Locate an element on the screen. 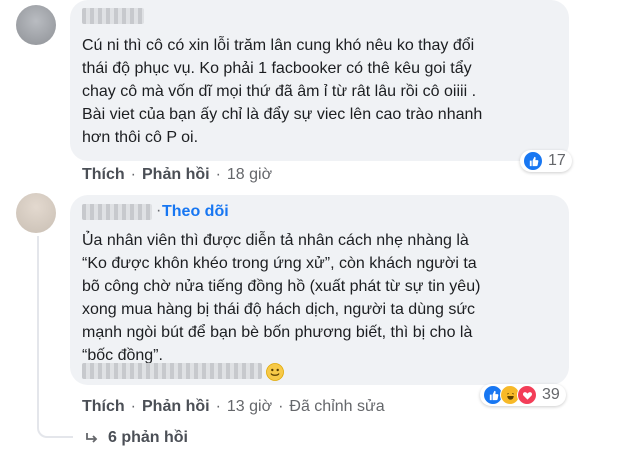  comment-actions: Thích · Phản hồi · 13 giờ · Đã chỉnh sửa is located at coordinates (233, 407).